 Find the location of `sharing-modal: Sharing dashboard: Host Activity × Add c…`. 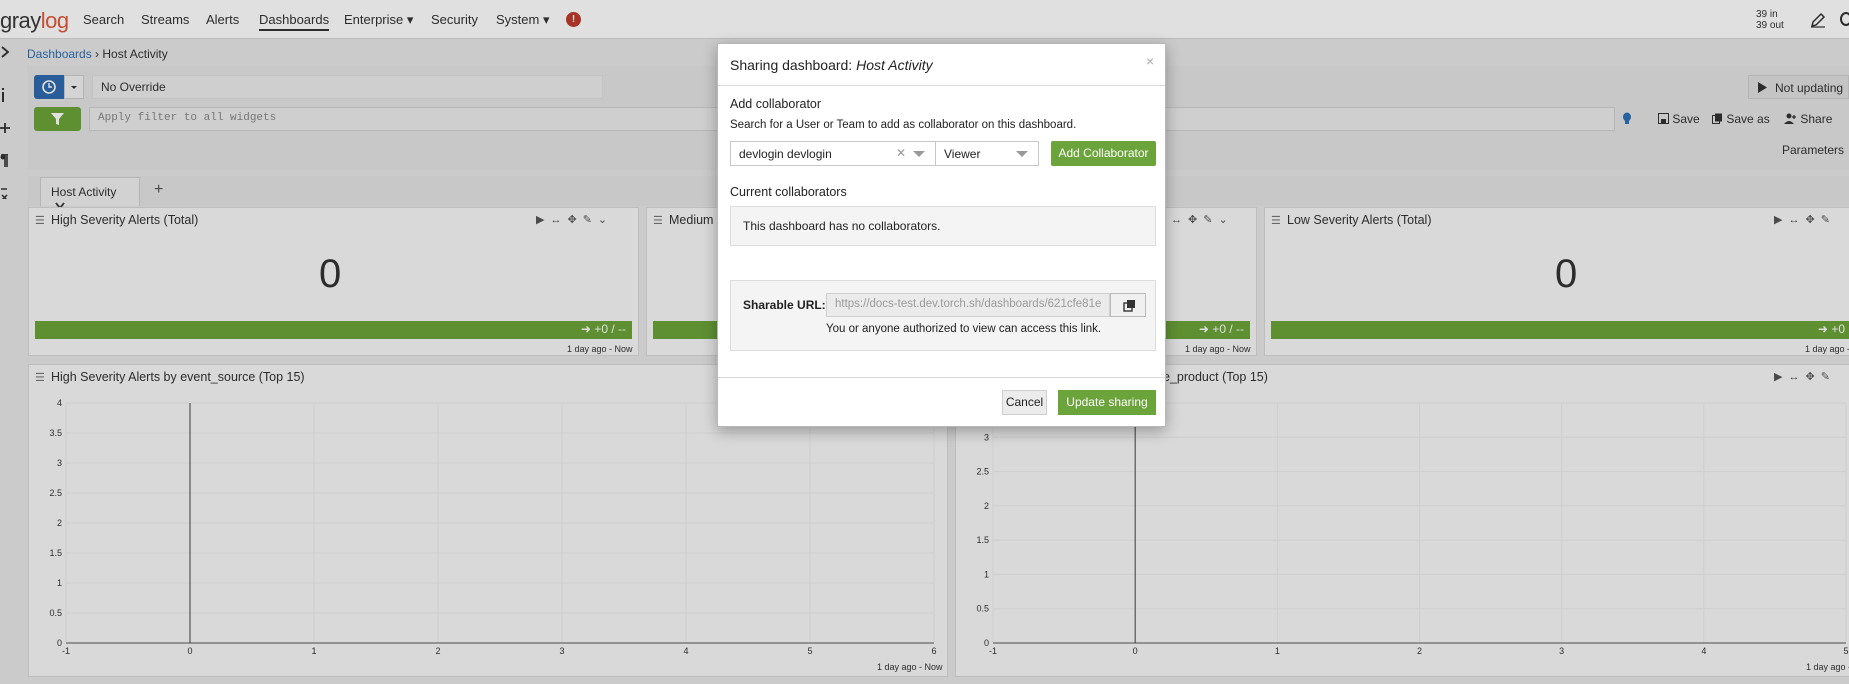

sharing-modal: Sharing dashboard: Host Activity × Add c… is located at coordinates (941, 235).